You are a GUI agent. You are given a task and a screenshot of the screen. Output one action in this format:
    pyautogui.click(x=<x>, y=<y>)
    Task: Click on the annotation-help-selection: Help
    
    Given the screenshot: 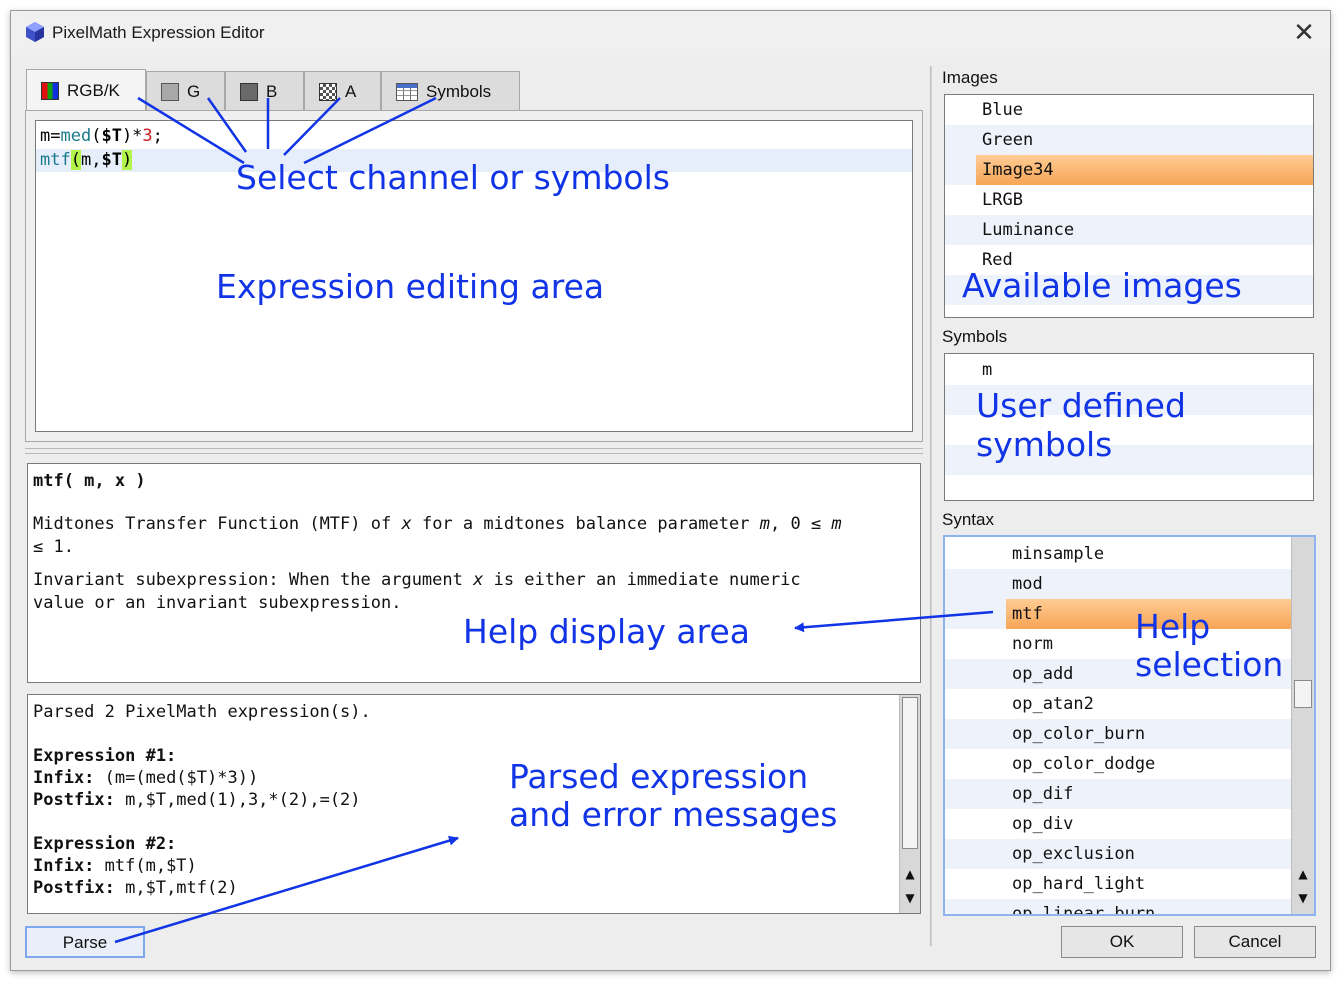 What is the action you would take?
    pyautogui.click(x=1173, y=626)
    